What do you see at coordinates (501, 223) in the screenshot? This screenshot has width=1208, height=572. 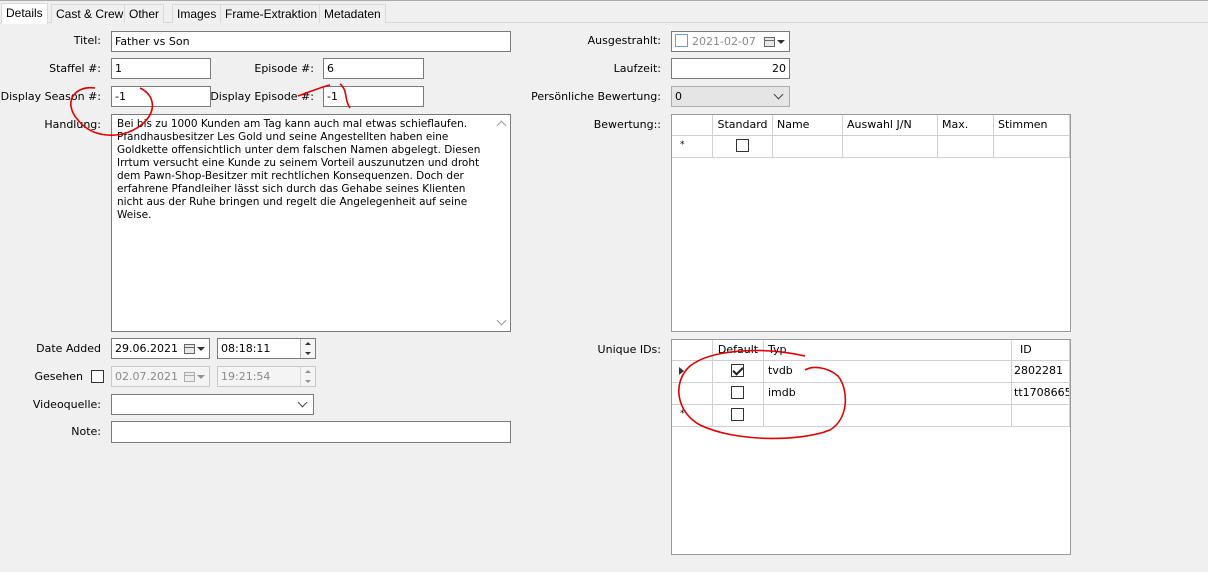 I see `plot-scrollbar` at bounding box center [501, 223].